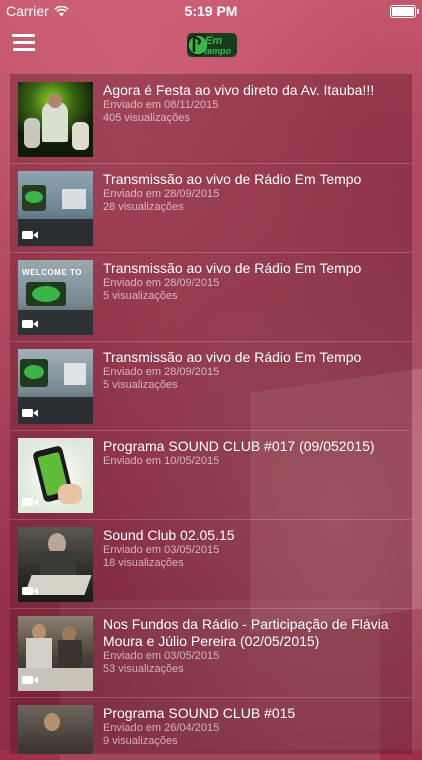 This screenshot has width=422, height=760. I want to click on video-views: 405 visualizações, so click(146, 118).